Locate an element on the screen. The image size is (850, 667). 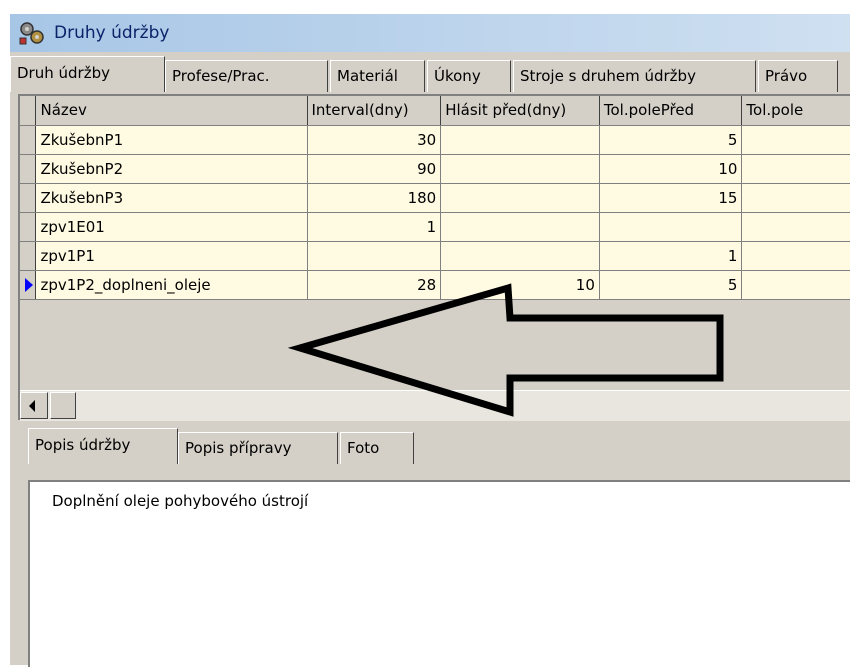
indicator-header is located at coordinates (28, 111).